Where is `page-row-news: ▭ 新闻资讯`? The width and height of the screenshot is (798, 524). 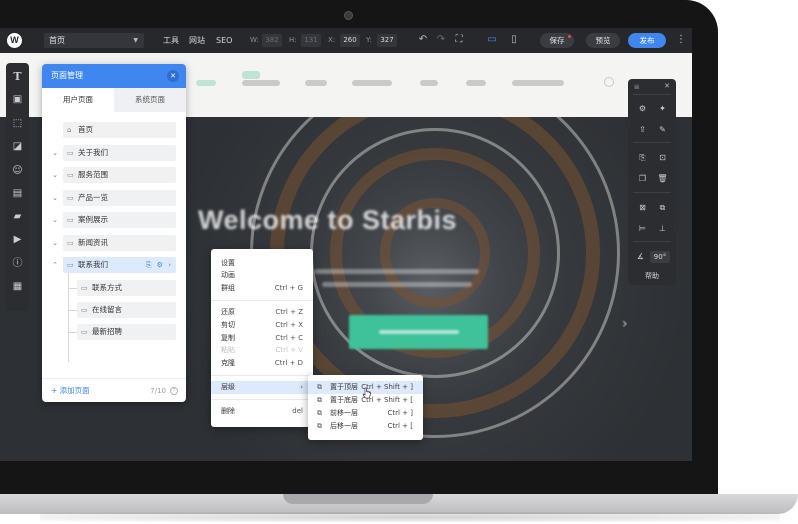 page-row-news: ▭ 新闻资讯 is located at coordinates (119, 243).